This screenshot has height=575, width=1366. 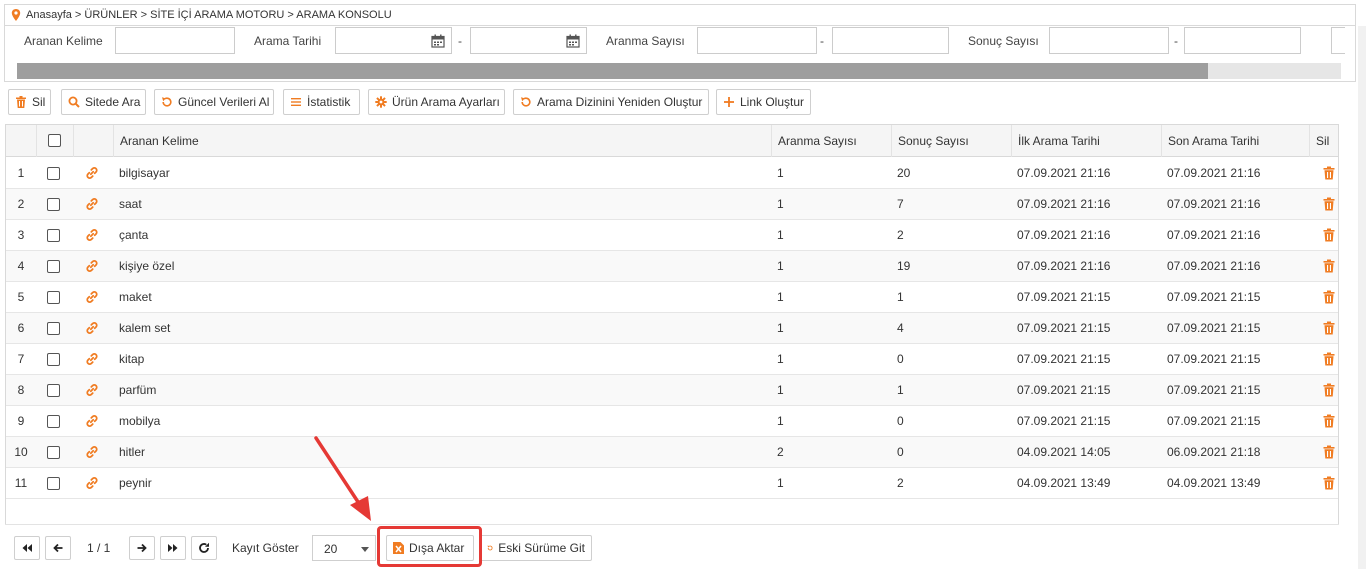 What do you see at coordinates (321, 102) in the screenshot?
I see `statistics-button: İstatistik` at bounding box center [321, 102].